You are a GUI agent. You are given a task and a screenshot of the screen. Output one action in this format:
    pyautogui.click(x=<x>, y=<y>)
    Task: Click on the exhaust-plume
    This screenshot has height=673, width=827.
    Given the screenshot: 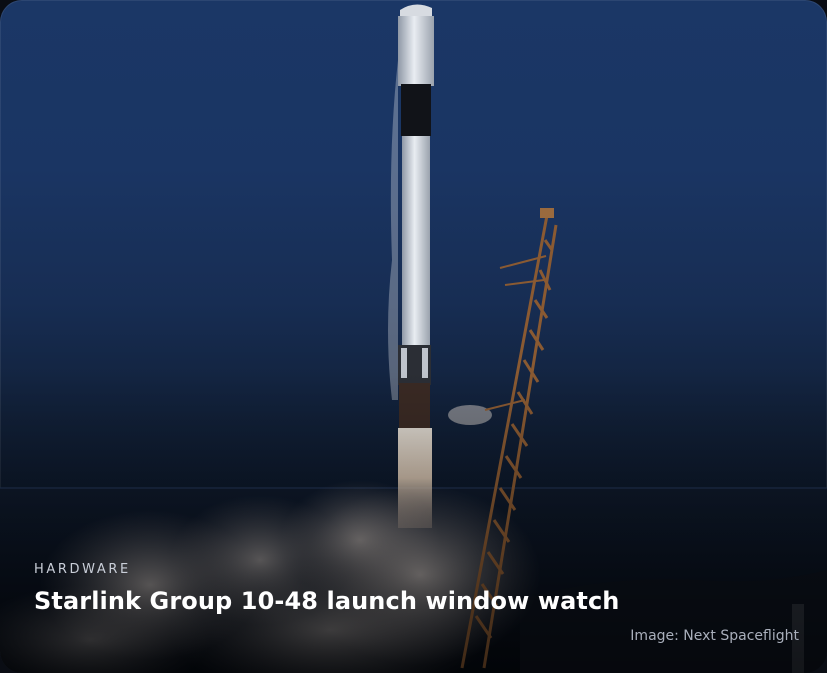 What is the action you would take?
    pyautogui.click(x=415, y=478)
    